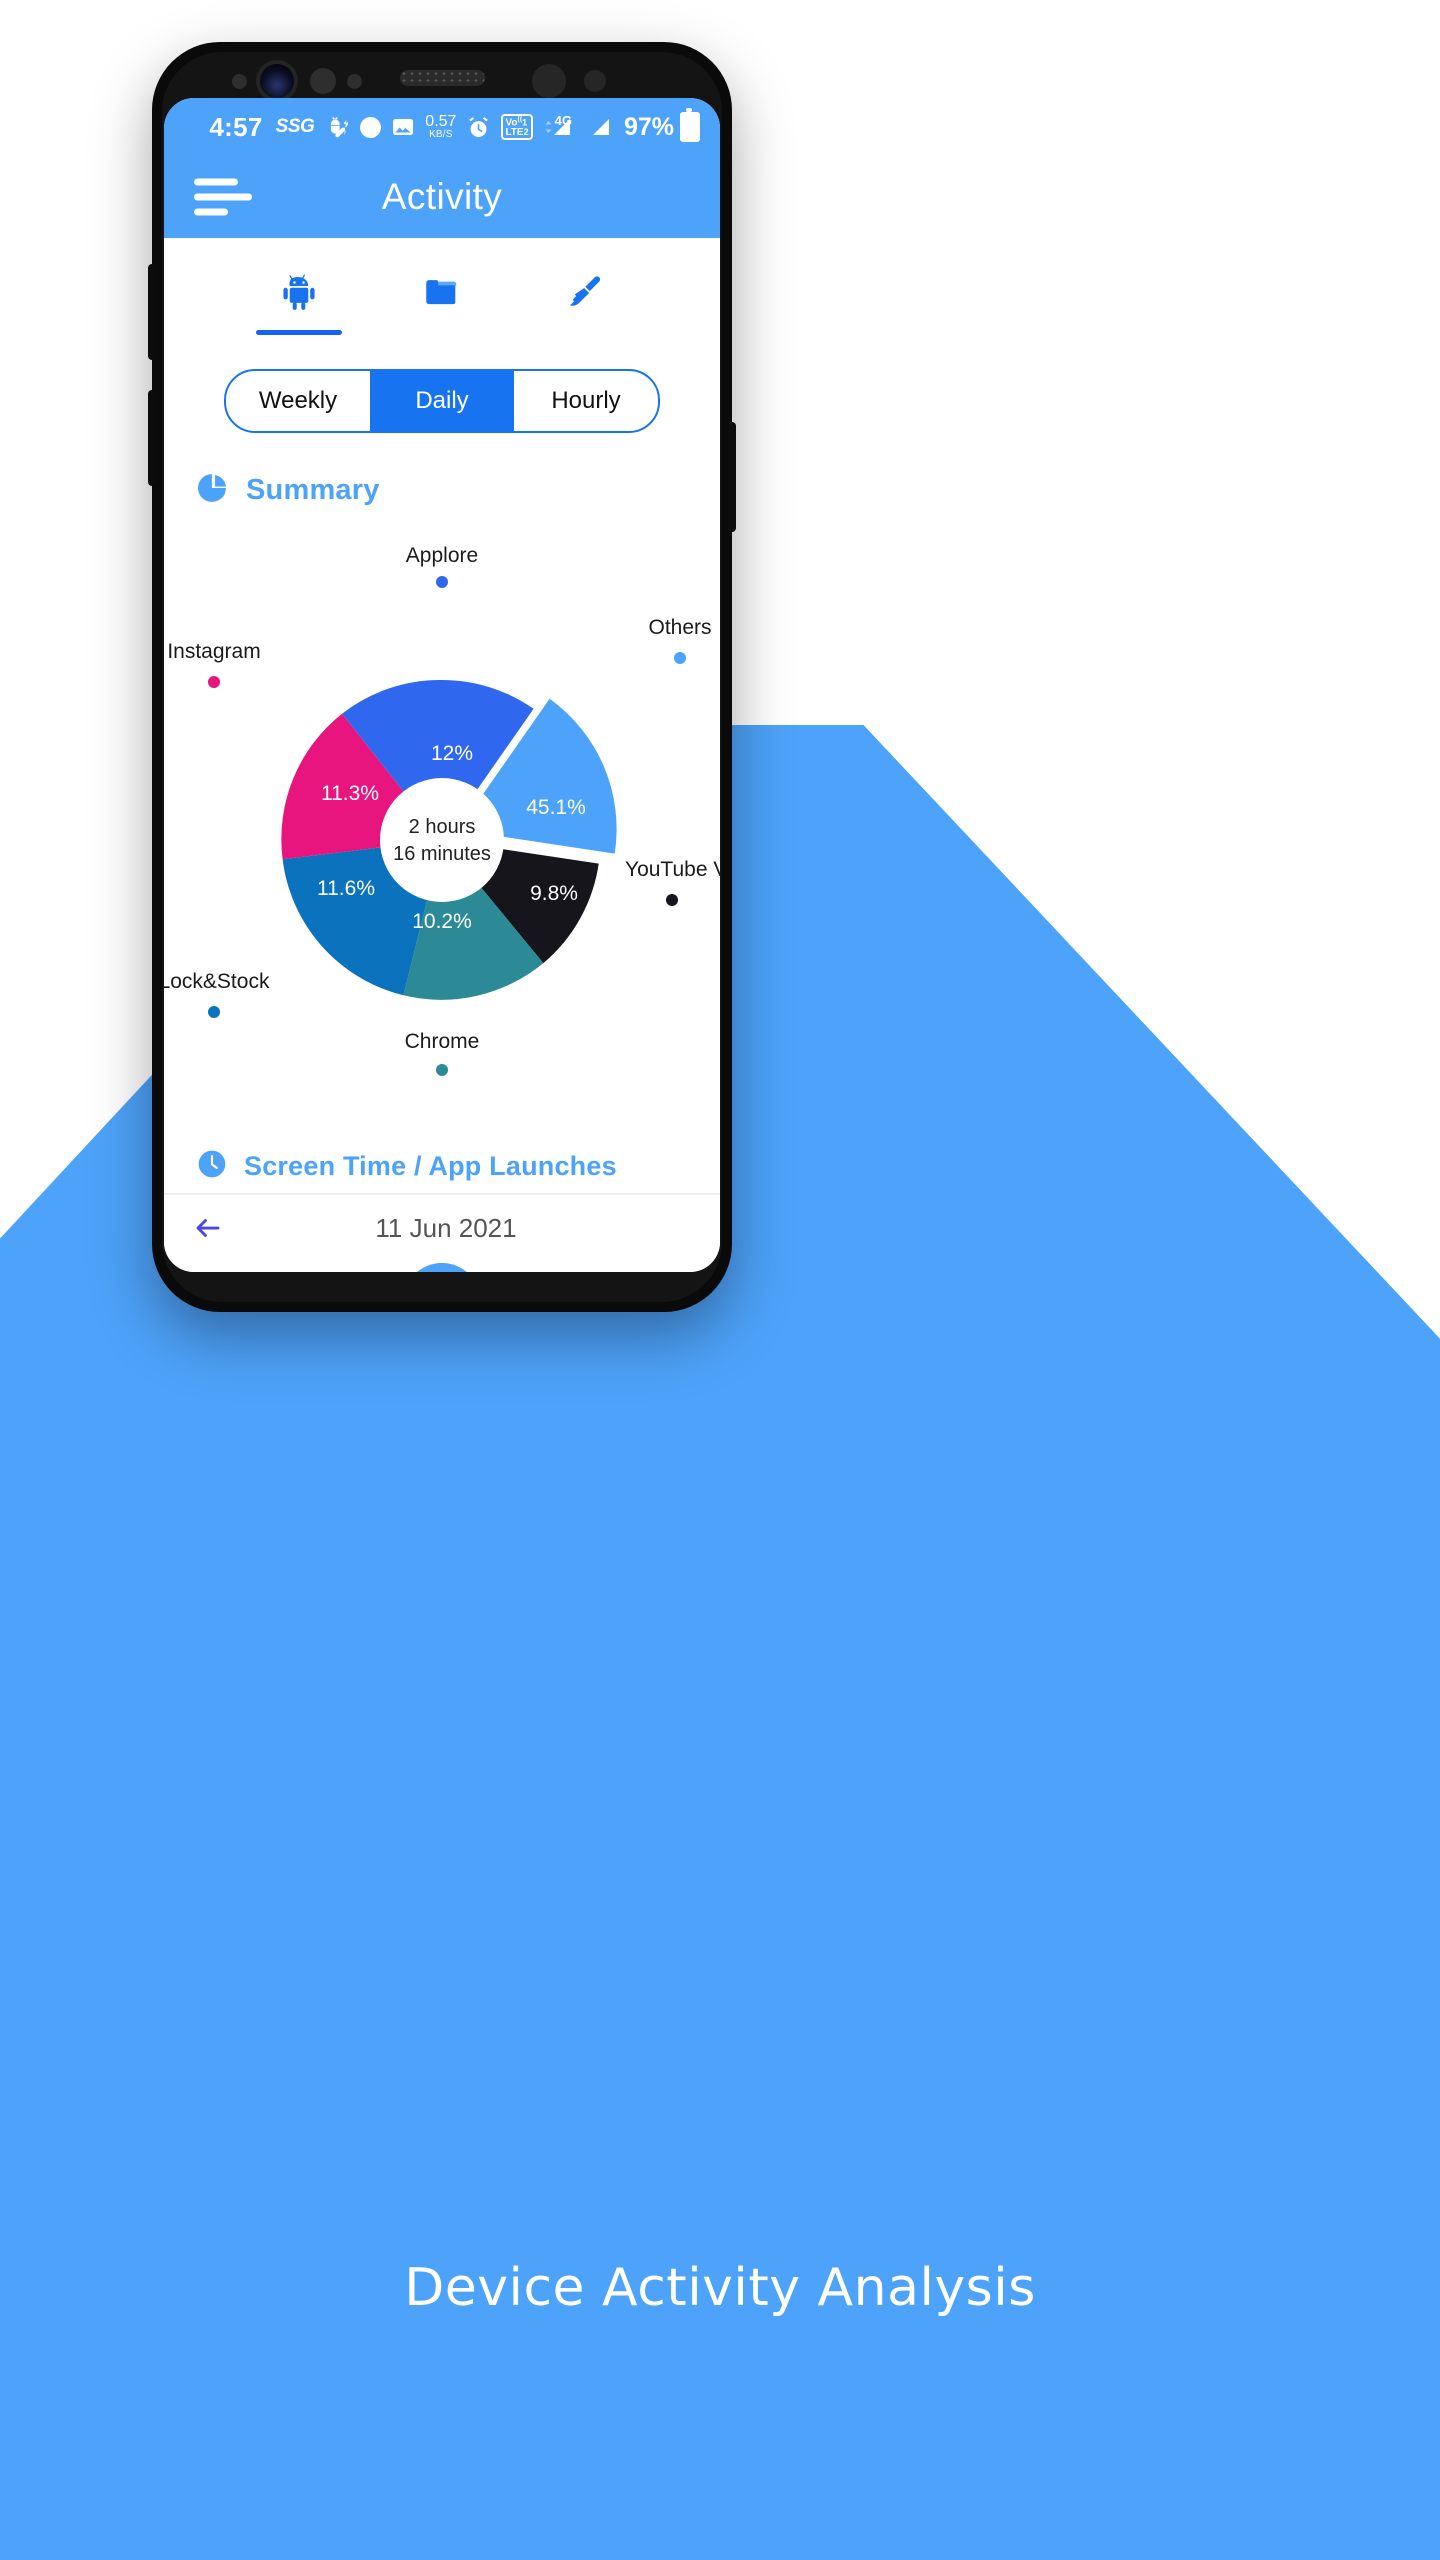  I want to click on legend-label-applore: Applore, so click(442, 555).